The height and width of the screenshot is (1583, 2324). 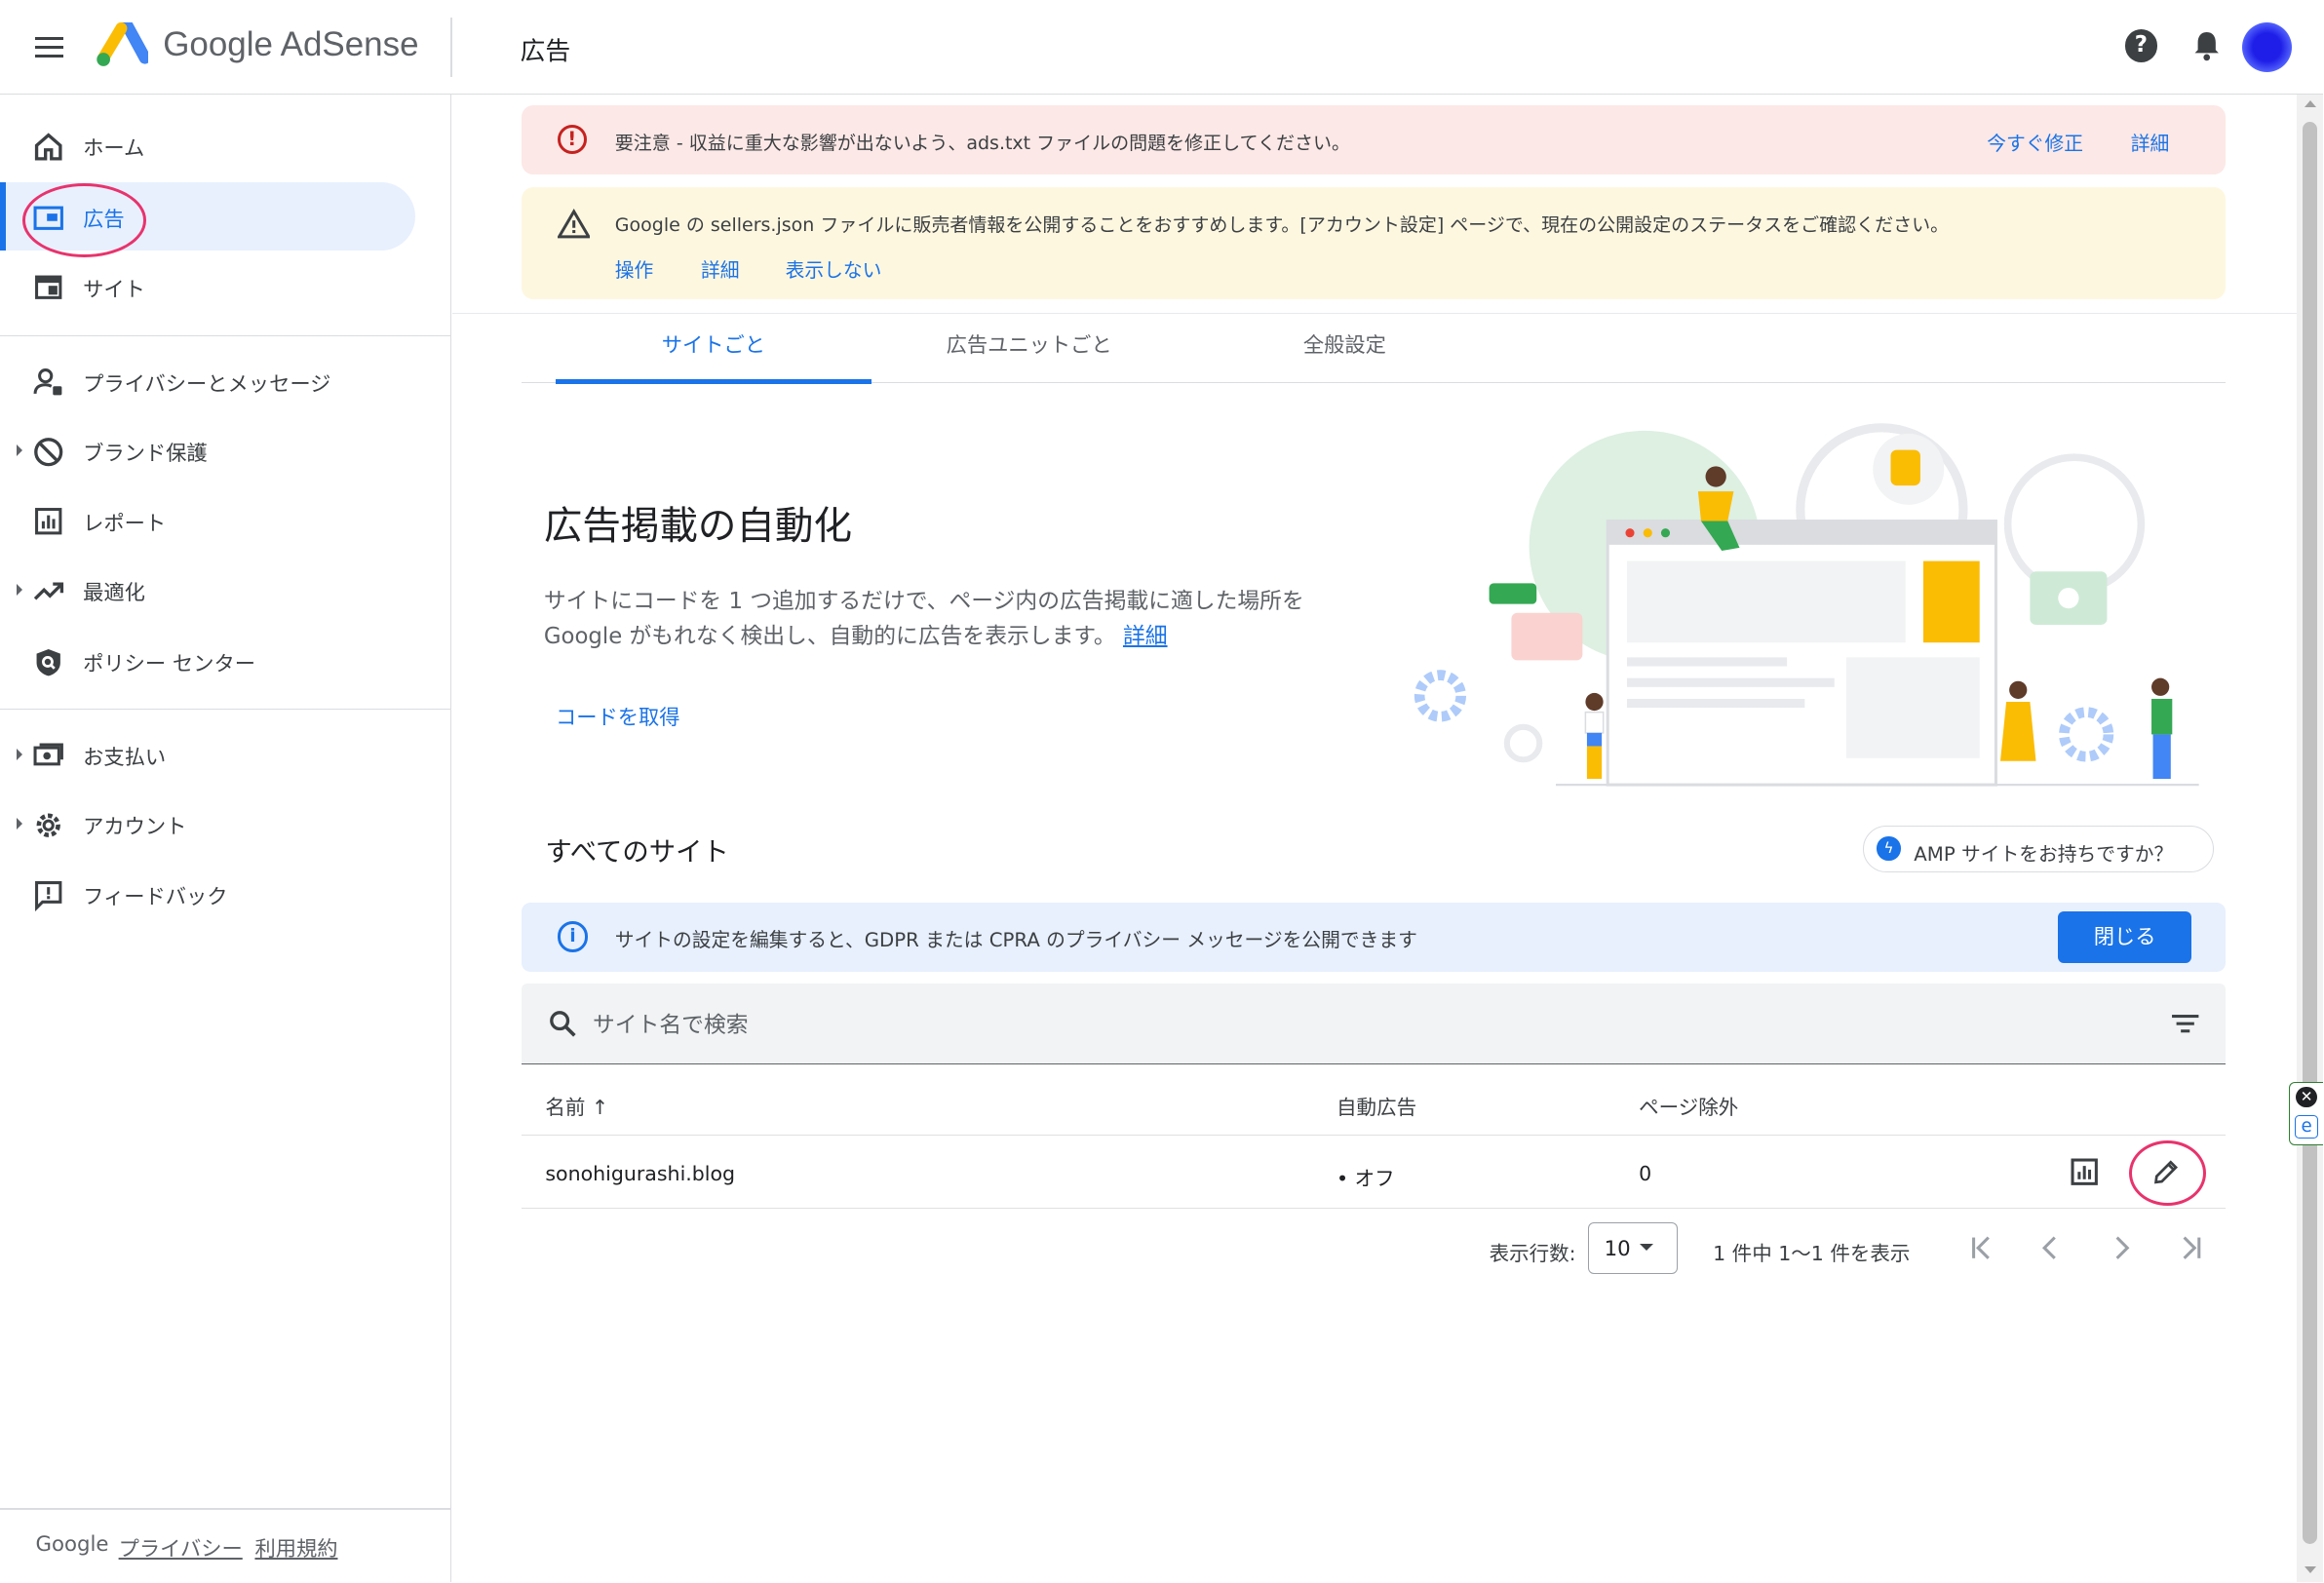 I want to click on warning-icon, so click(x=573, y=224).